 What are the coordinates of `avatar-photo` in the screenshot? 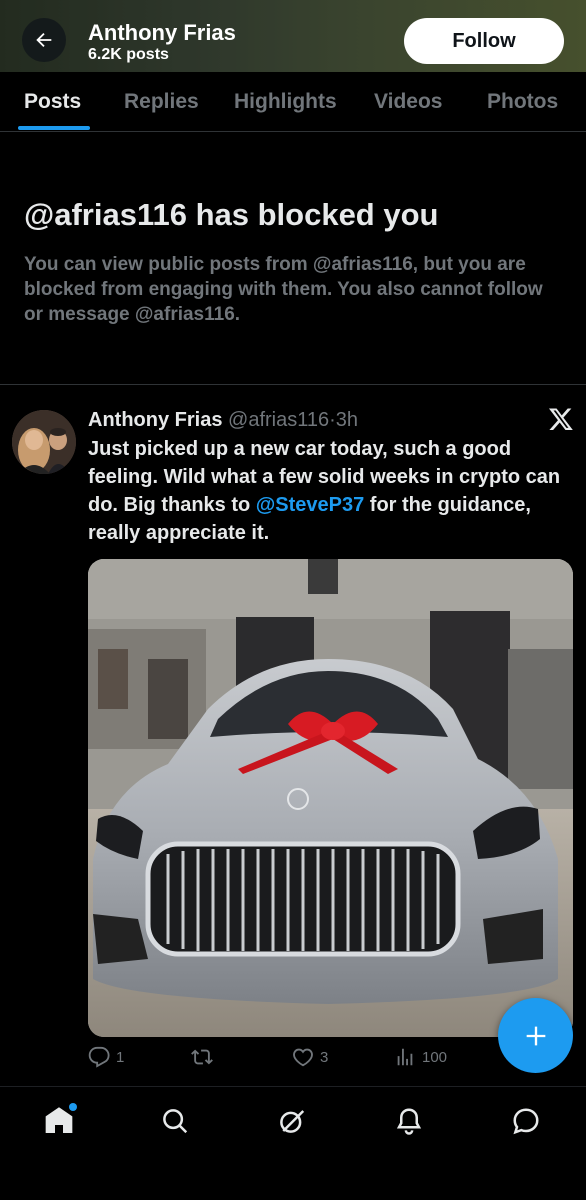 It's located at (44, 442).